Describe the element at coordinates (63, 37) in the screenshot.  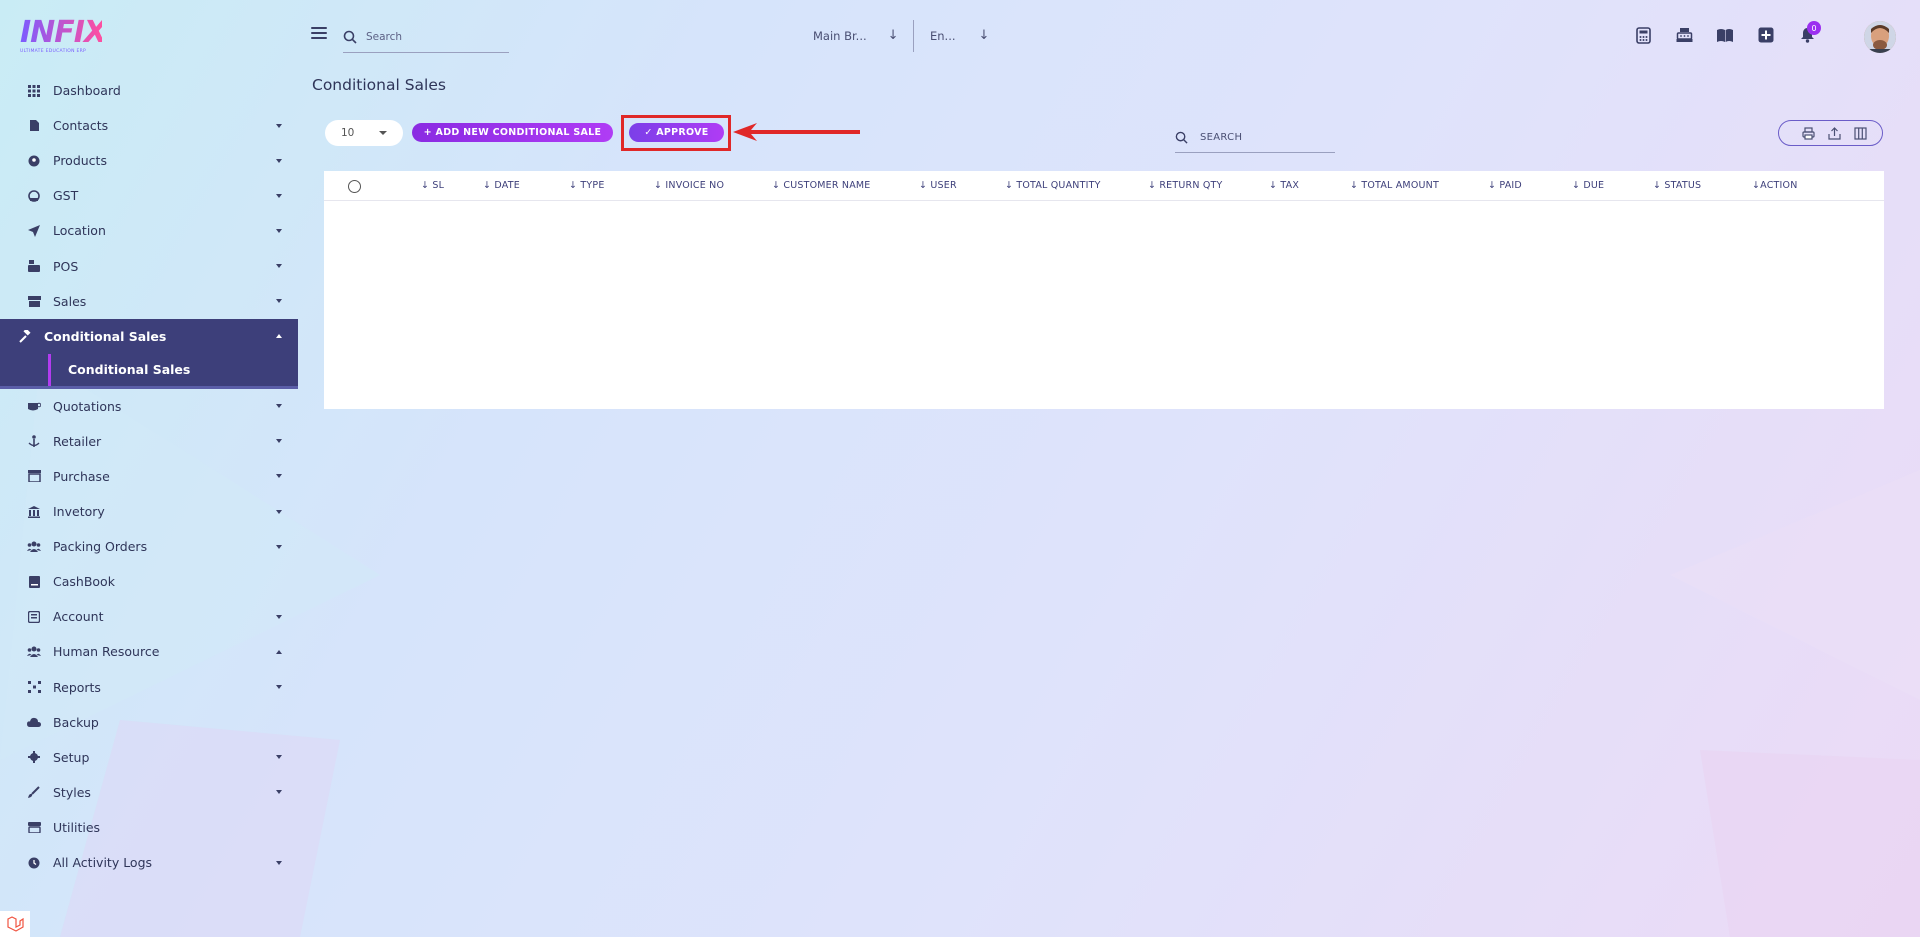
I see `brand-logo: INFIX ULTIMATE EDUCATION ERP` at that location.